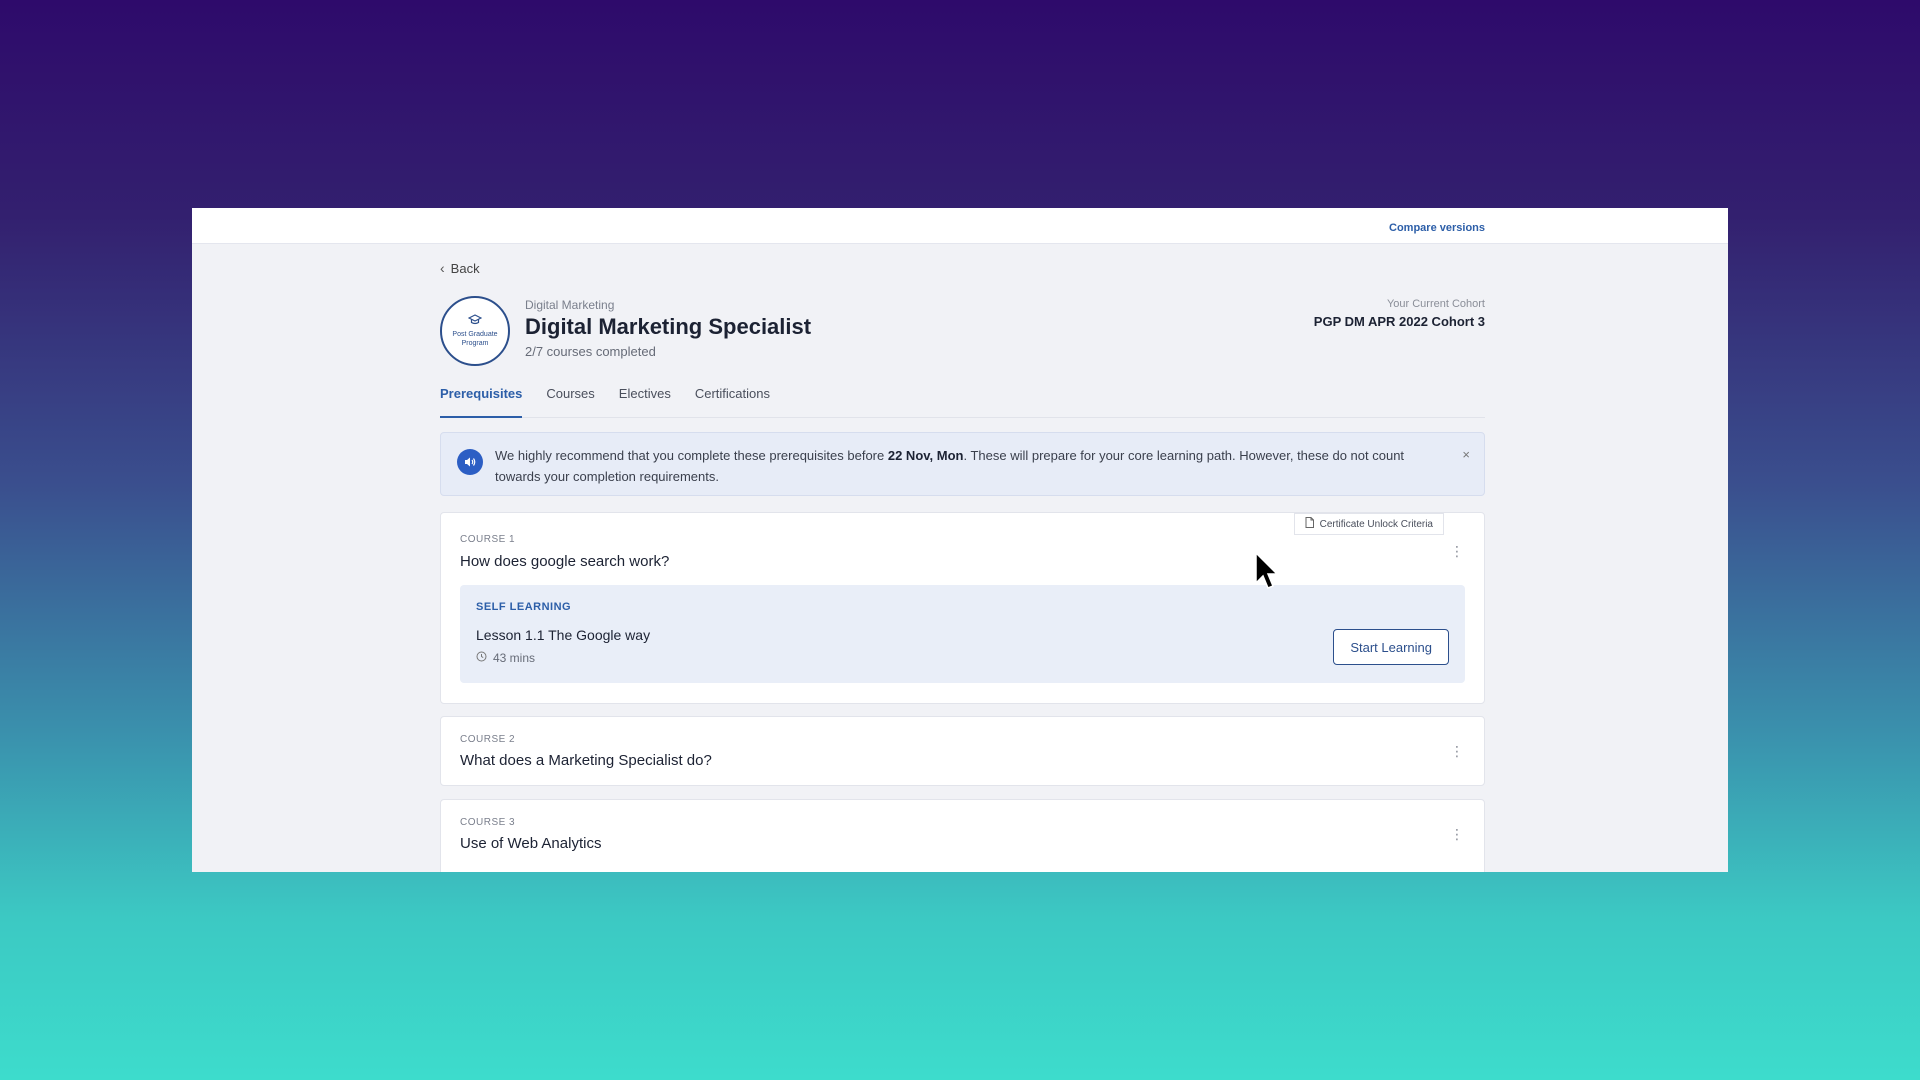 Image resolution: width=1920 pixels, height=1080 pixels. I want to click on badge-text: Post Graduate Program, so click(475, 339).